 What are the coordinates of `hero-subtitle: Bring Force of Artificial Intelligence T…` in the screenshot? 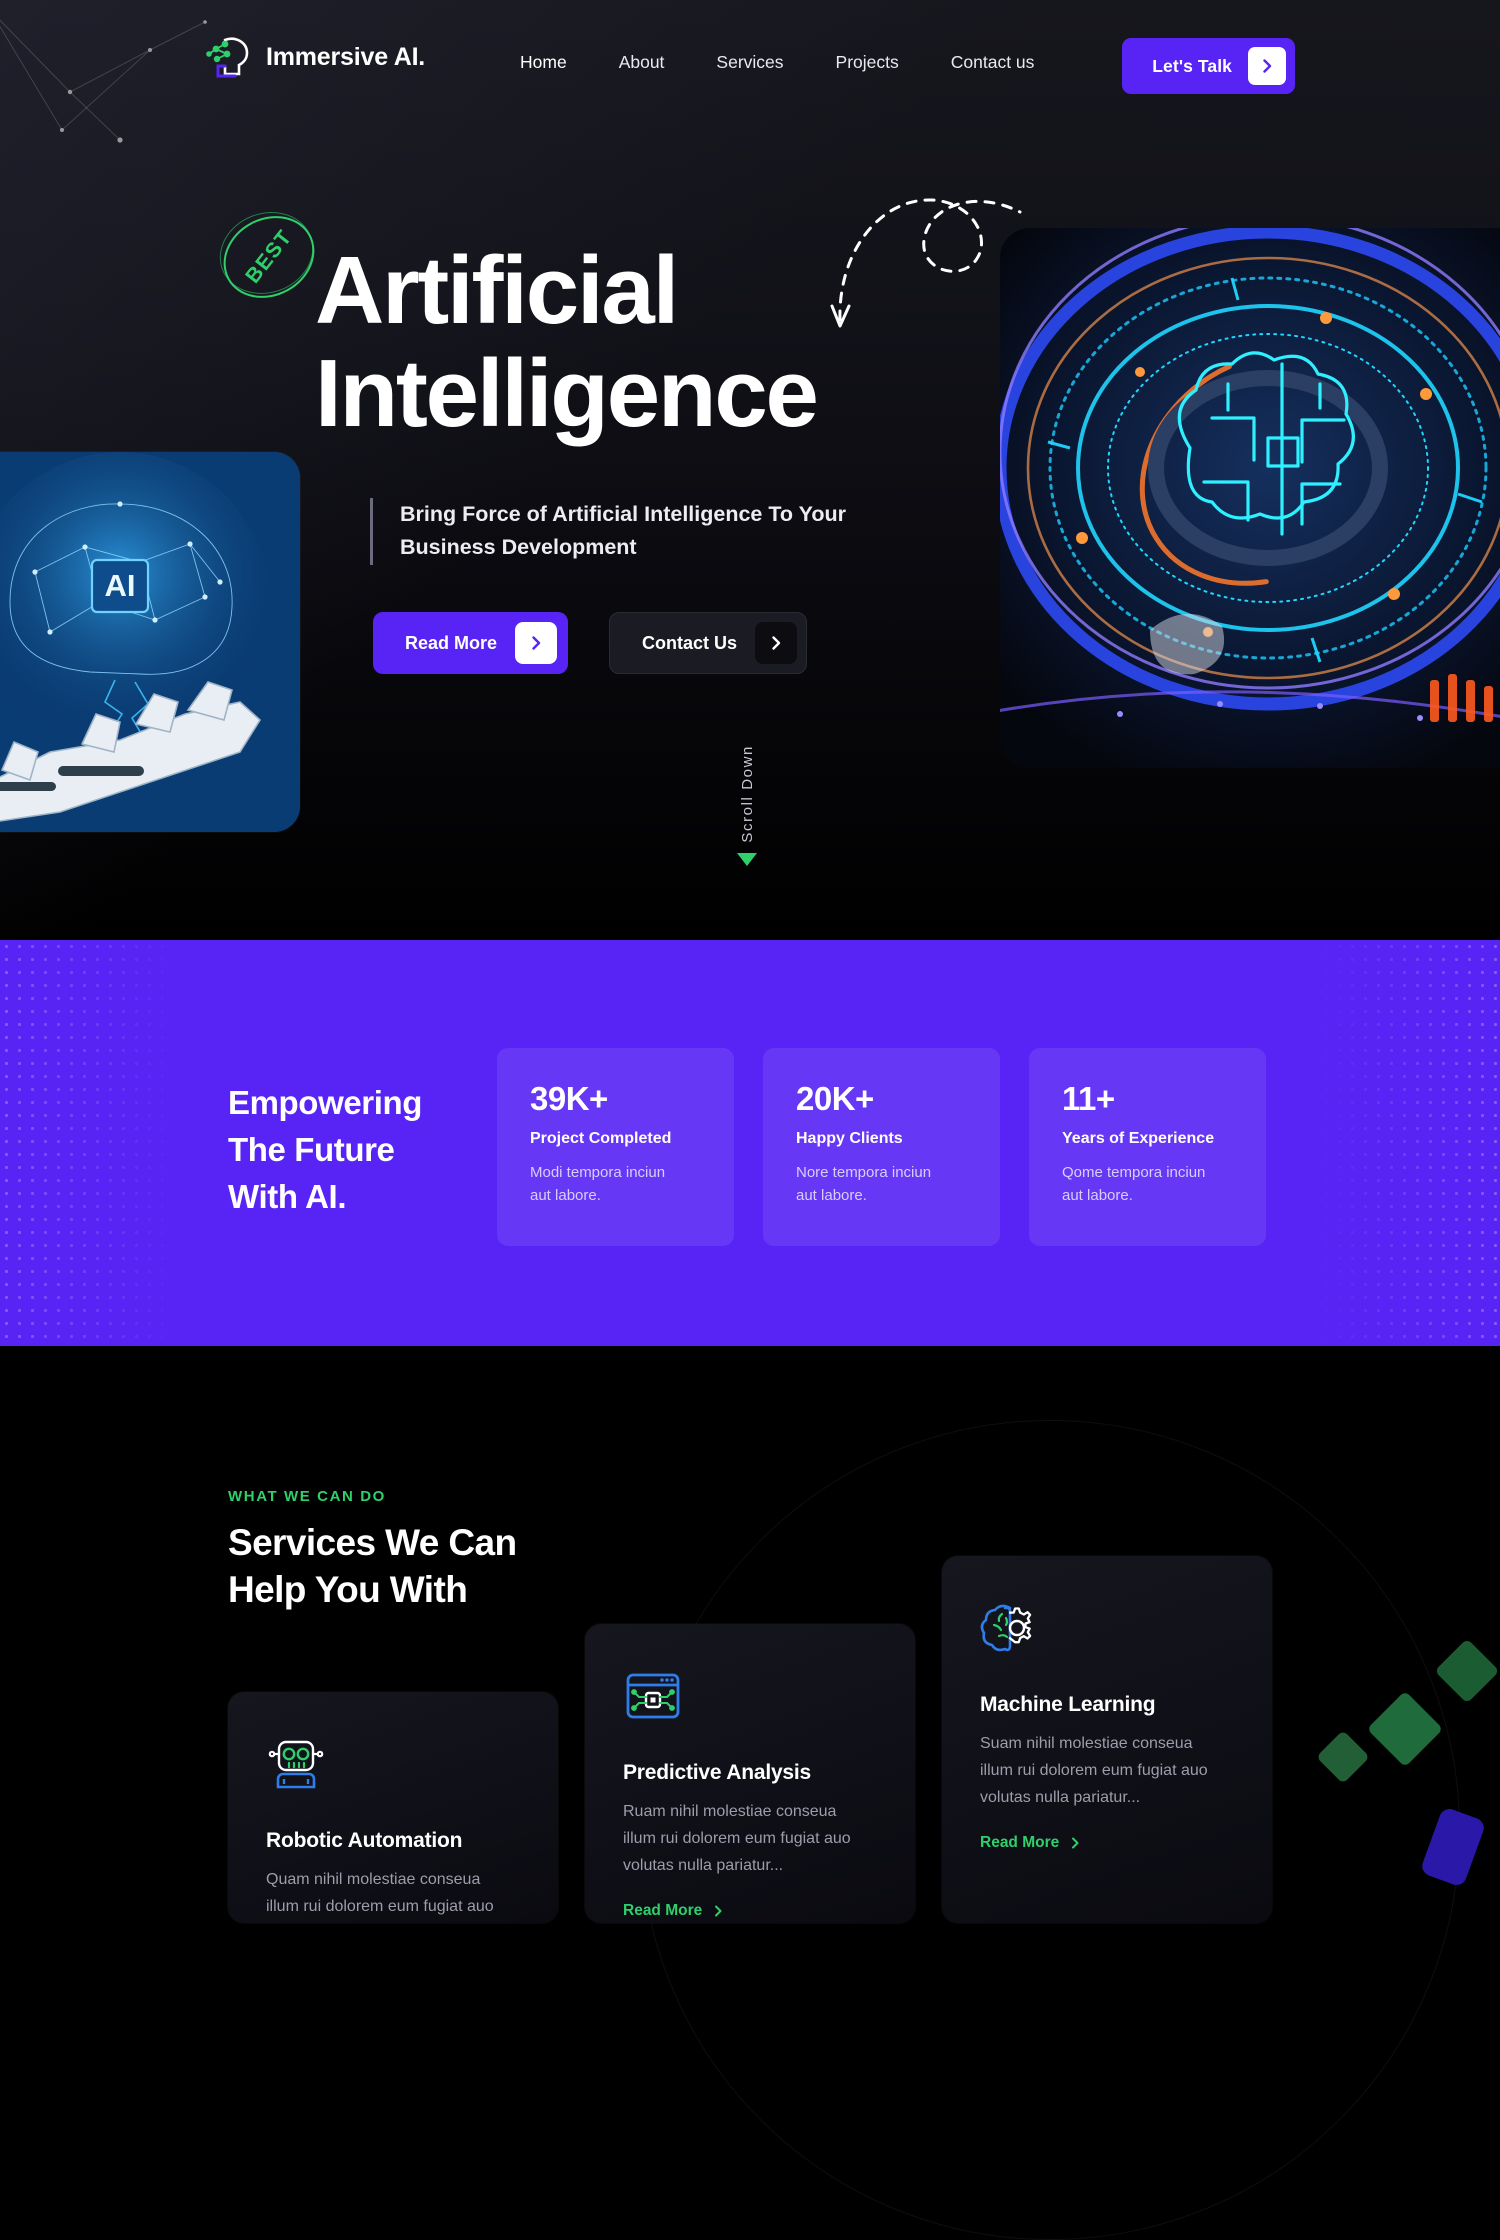 It's located at (635, 531).